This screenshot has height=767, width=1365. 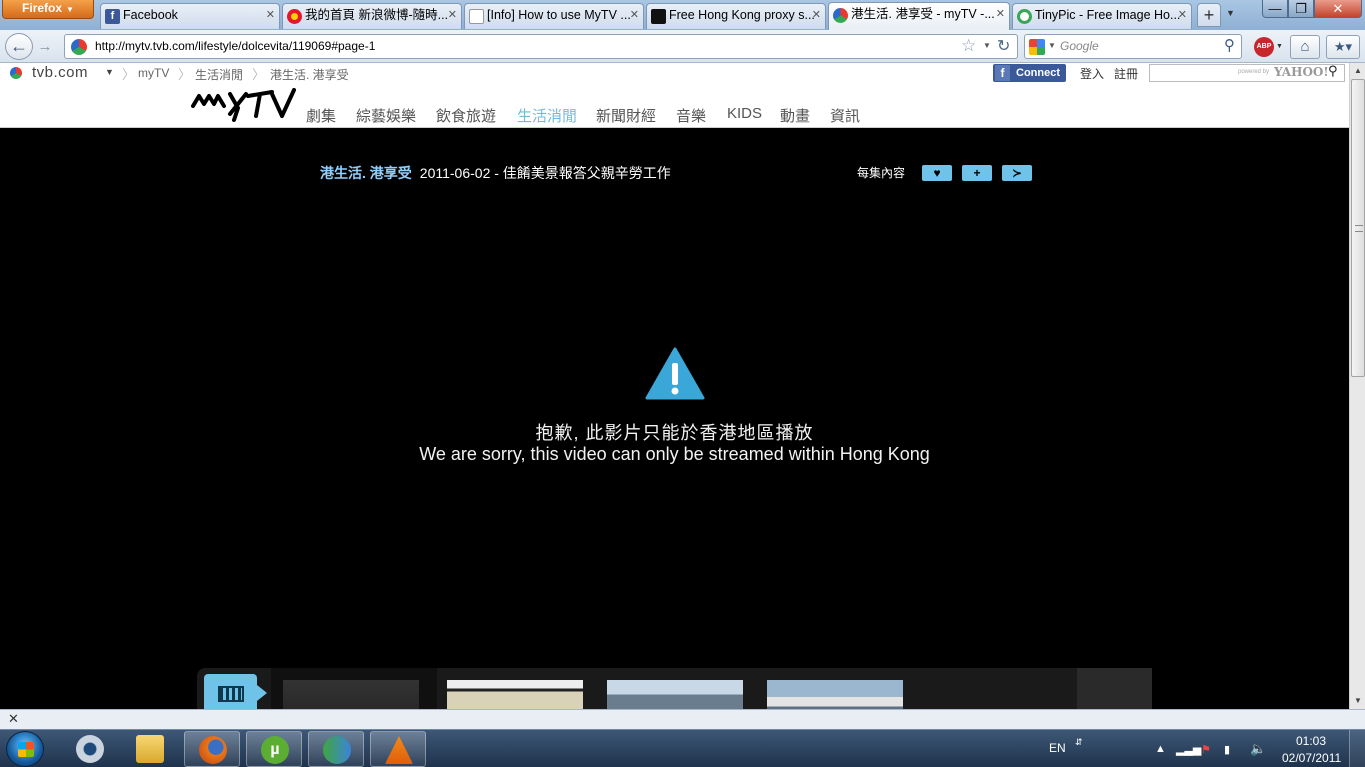 I want to click on nav-kids: KIDS, so click(x=744, y=113).